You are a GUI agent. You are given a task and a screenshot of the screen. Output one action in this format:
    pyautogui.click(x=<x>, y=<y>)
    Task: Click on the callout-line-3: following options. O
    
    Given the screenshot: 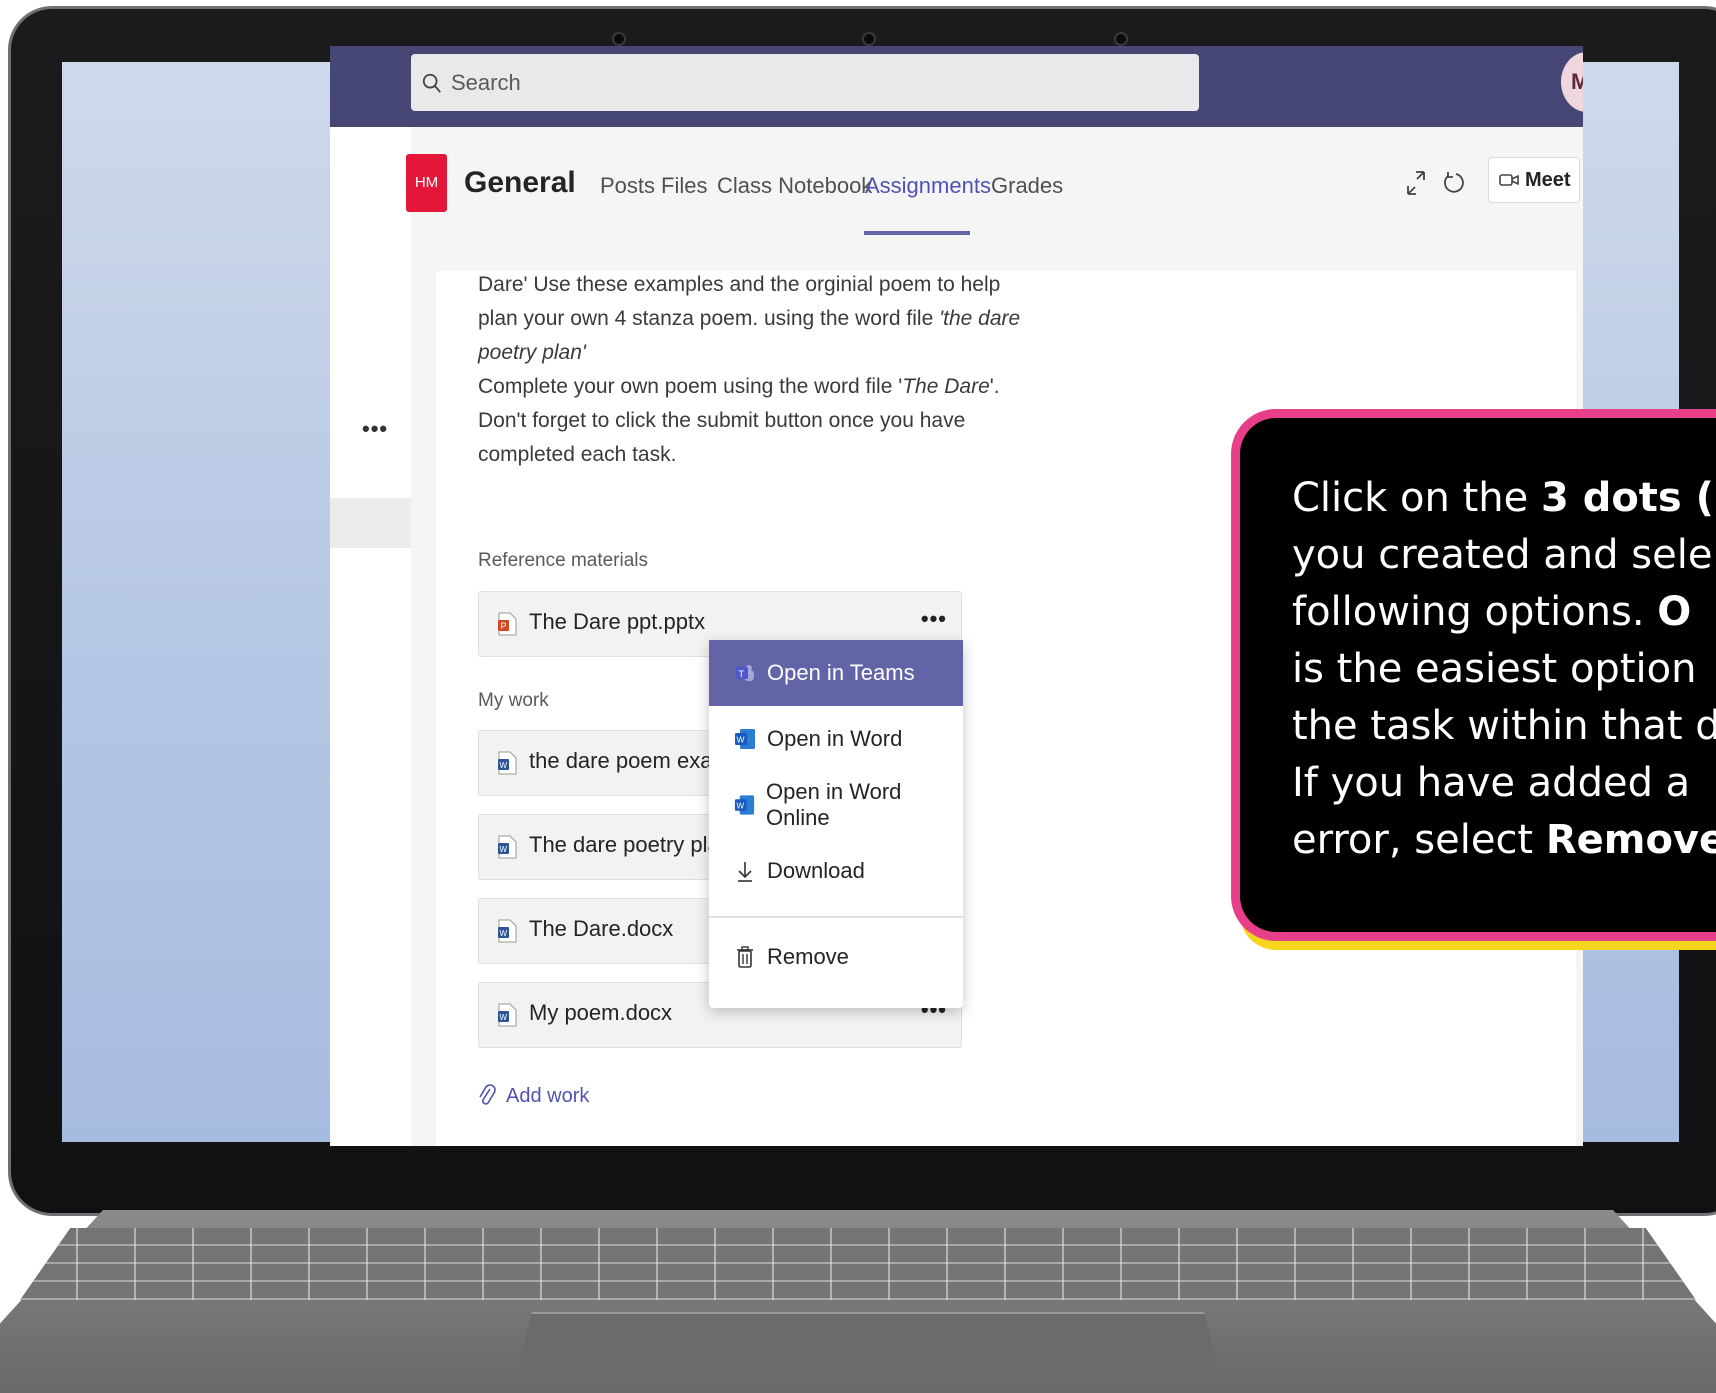 What is the action you would take?
    pyautogui.click(x=1504, y=612)
    